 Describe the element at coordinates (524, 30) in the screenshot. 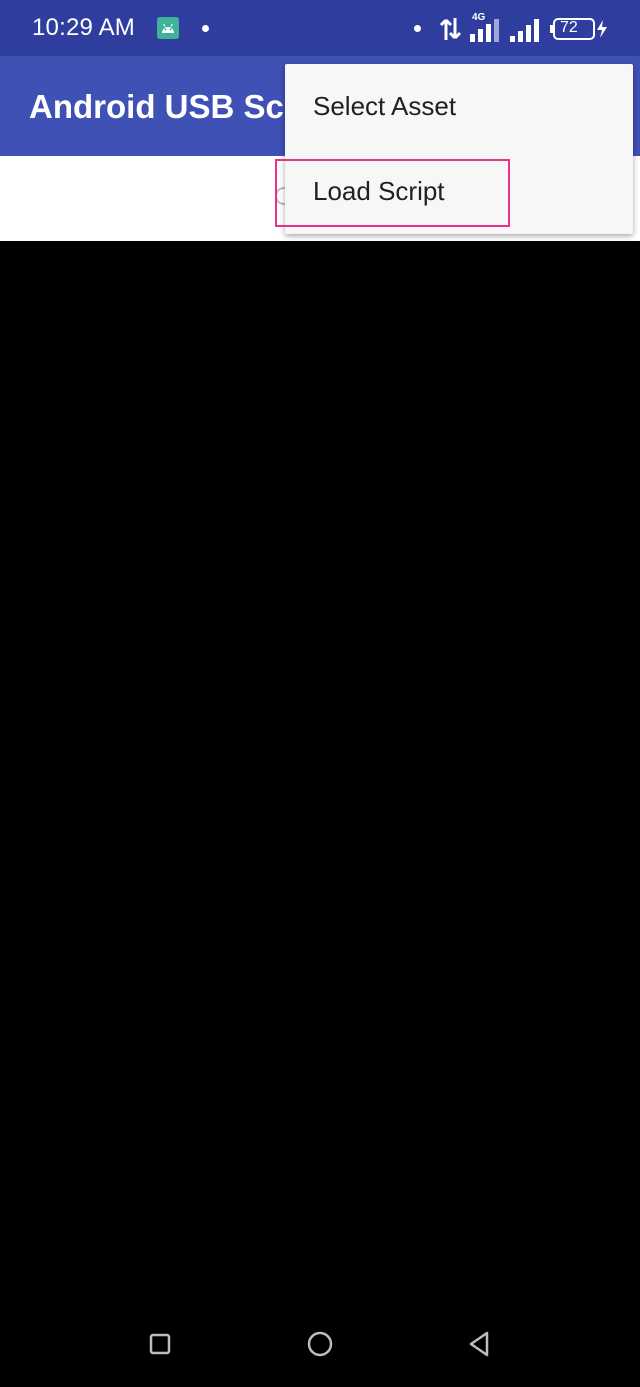

I see `signal-icon` at that location.